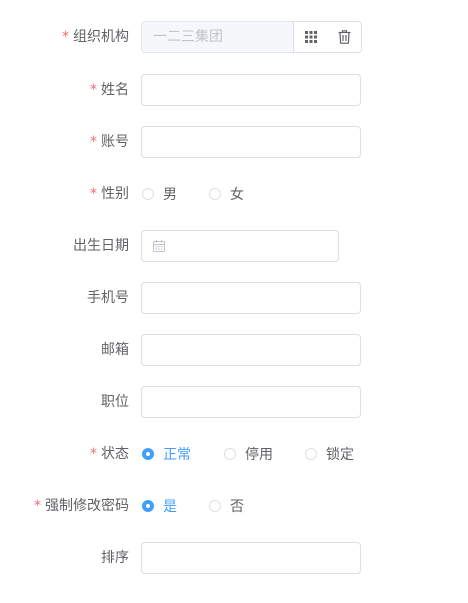 Image resolution: width=468 pixels, height=603 pixels. I want to click on gender-label: * 性别, so click(109, 194).